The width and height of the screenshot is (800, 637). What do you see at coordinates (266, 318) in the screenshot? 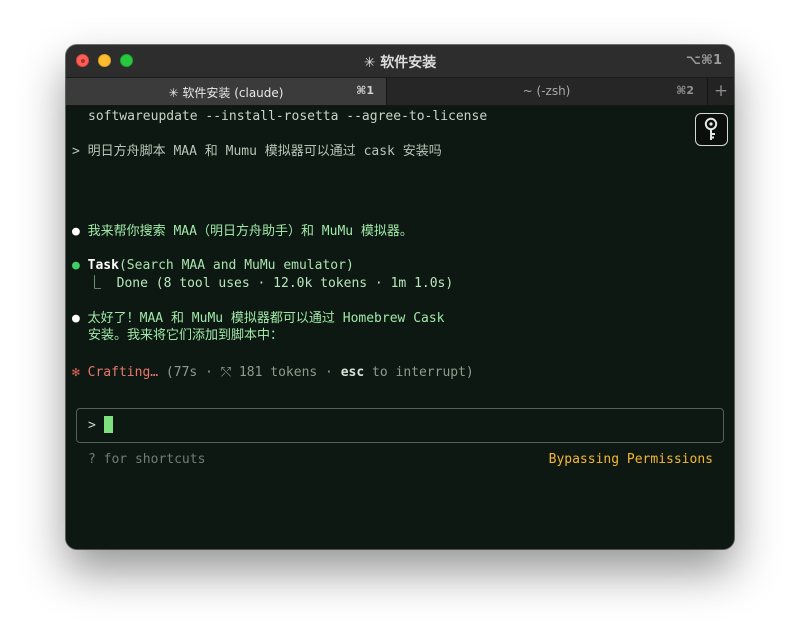
I see `assistant-message-text: 太好了！MAA 和 MuMu 模拟器都可以通过 Homebrew Cask` at bounding box center [266, 318].